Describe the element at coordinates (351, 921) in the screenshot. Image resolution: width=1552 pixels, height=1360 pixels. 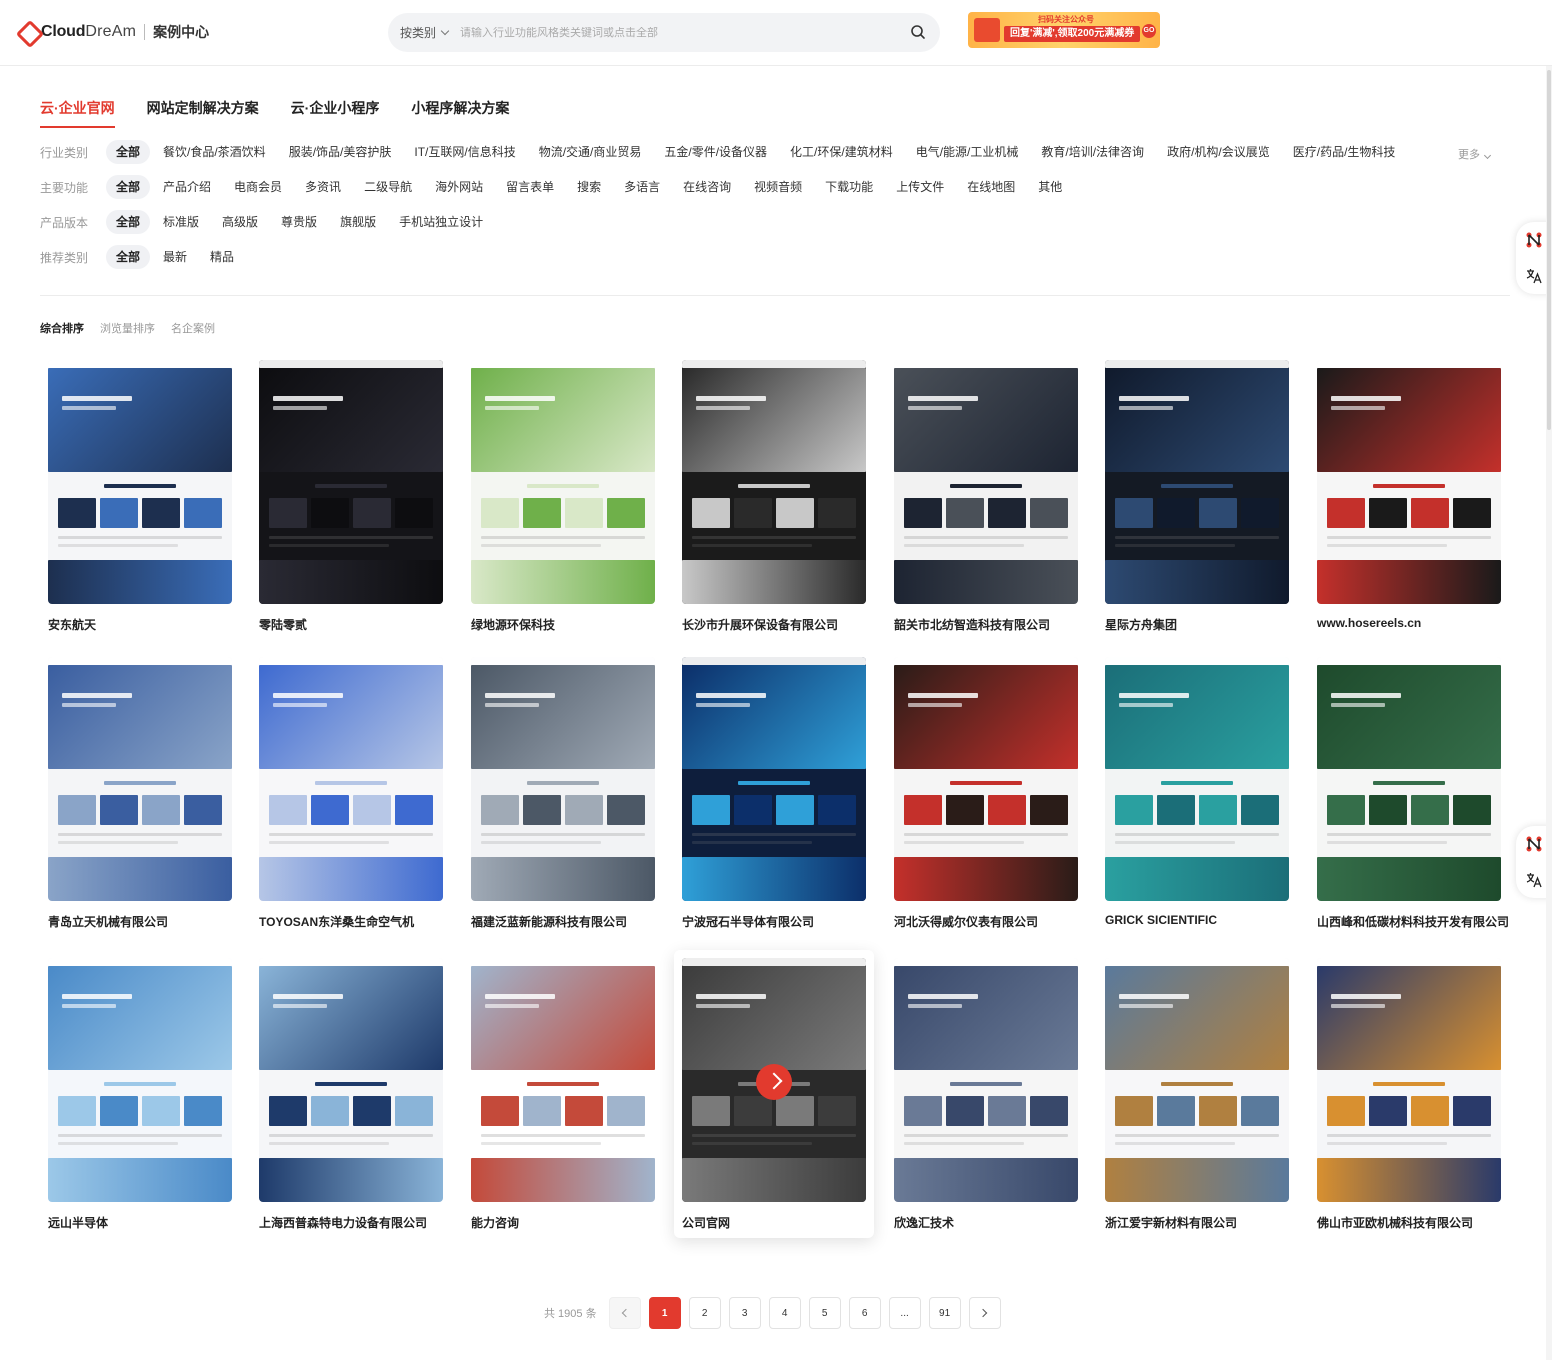
I see `case-name: TOYOSAN东洋桑生命空气机` at that location.